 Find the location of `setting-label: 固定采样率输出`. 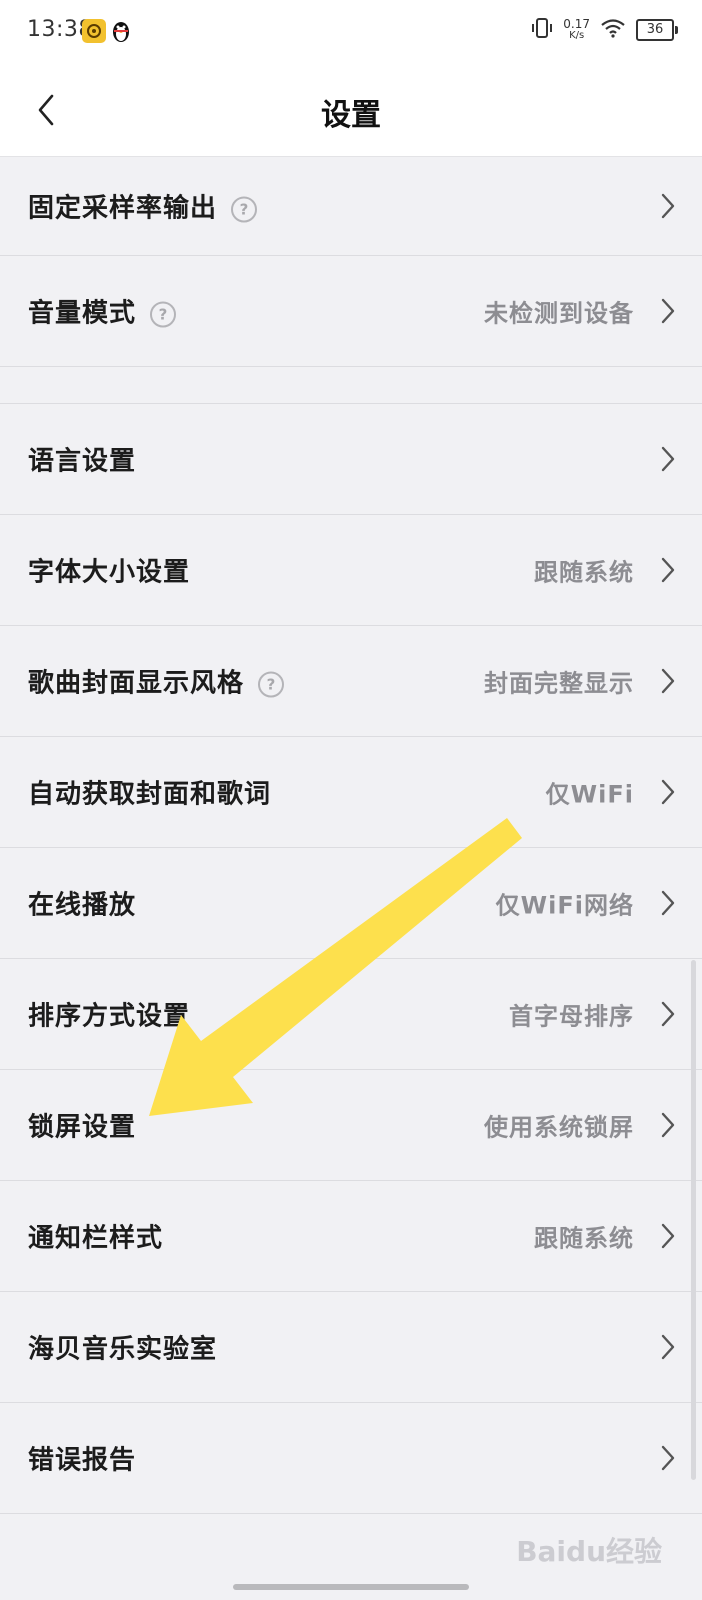

setting-label: 固定采样率输出 is located at coordinates (123, 208).